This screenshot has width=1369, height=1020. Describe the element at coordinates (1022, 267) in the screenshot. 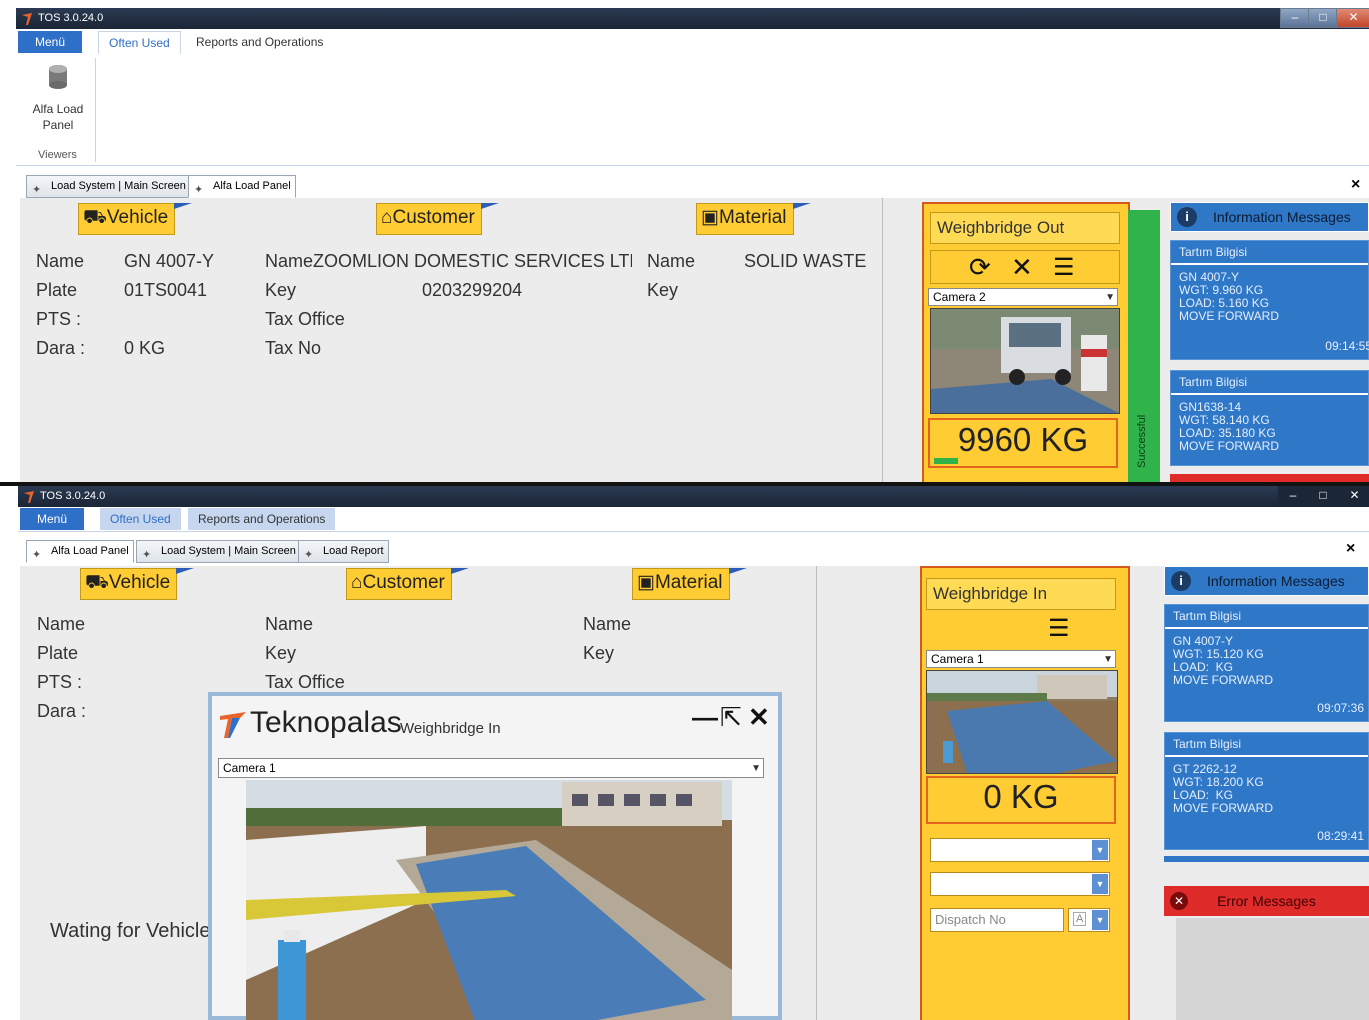

I see `cancel-icon: ✕` at that location.